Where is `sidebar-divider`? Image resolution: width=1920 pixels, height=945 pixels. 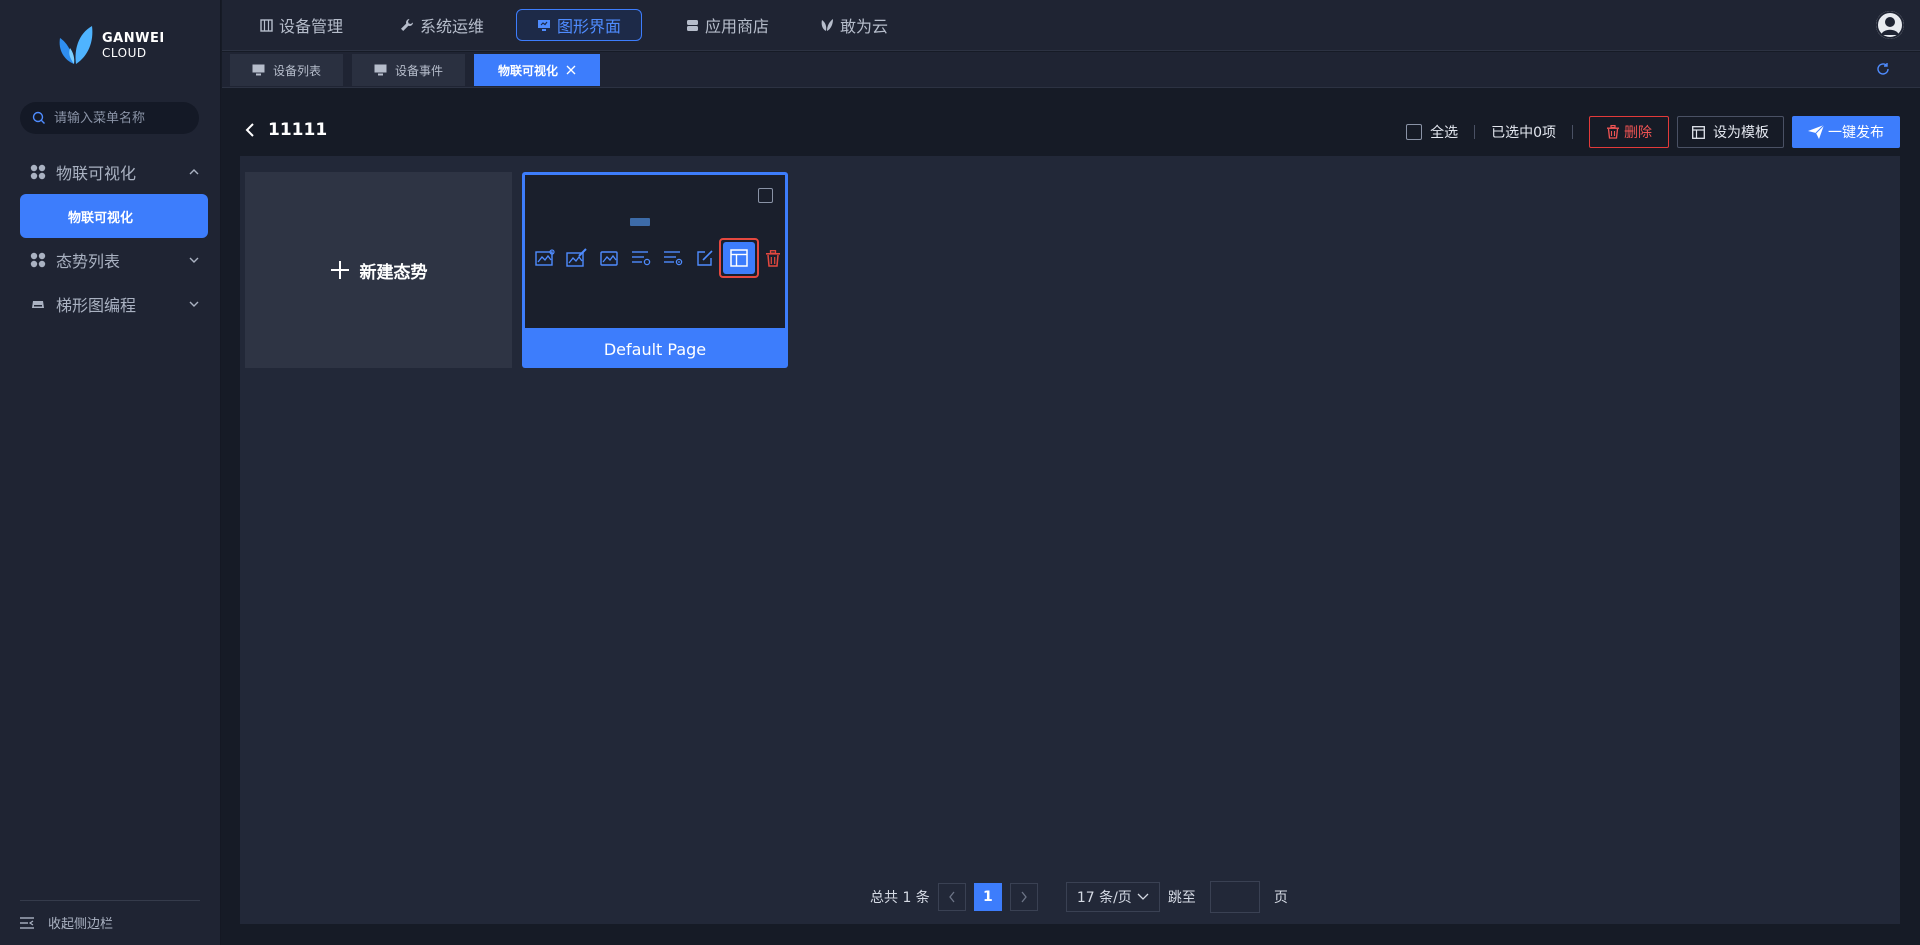
sidebar-divider is located at coordinates (110, 900).